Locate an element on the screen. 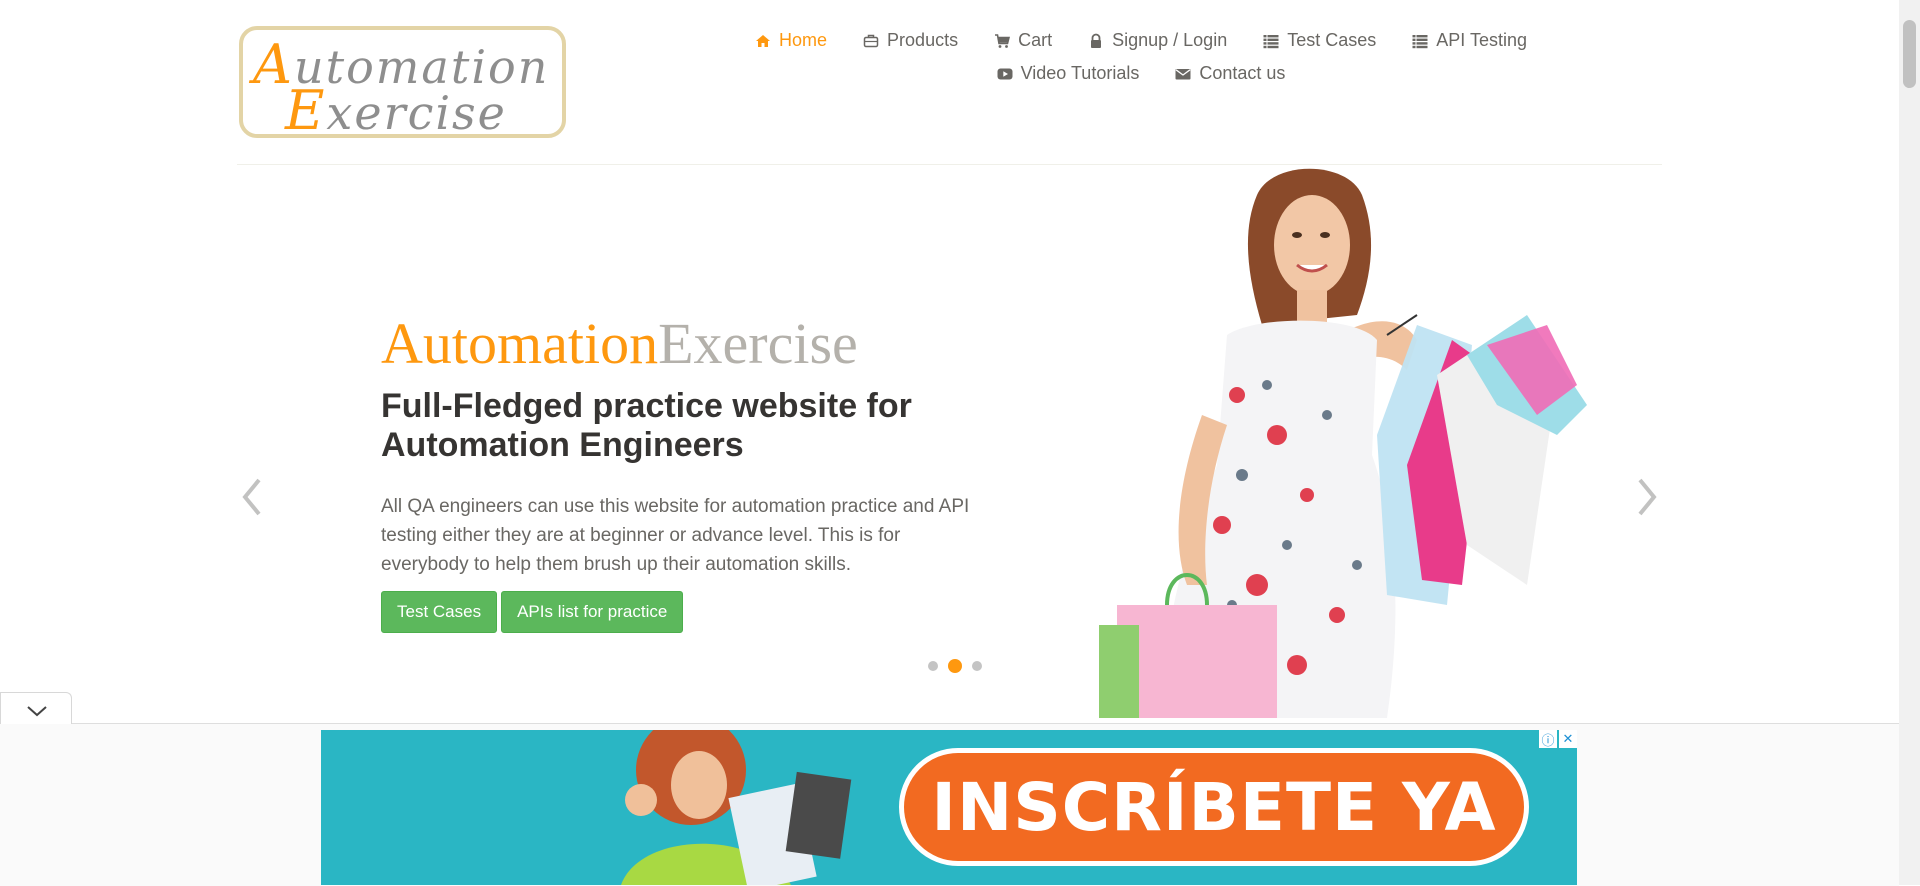 This screenshot has height=886, width=1920. nav-cart: Cart is located at coordinates (1023, 40).